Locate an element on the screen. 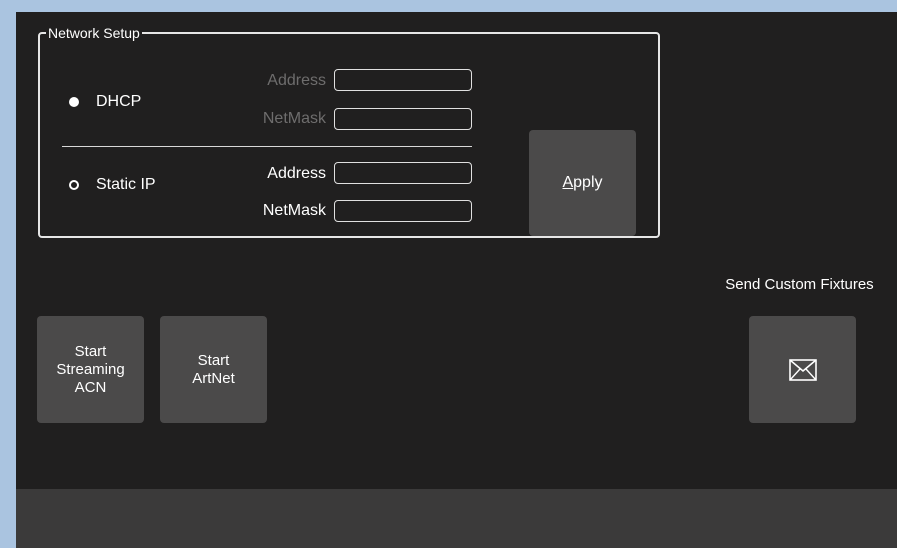 The height and width of the screenshot is (548, 897). static-netmask-label: NetMask is located at coordinates (294, 210).